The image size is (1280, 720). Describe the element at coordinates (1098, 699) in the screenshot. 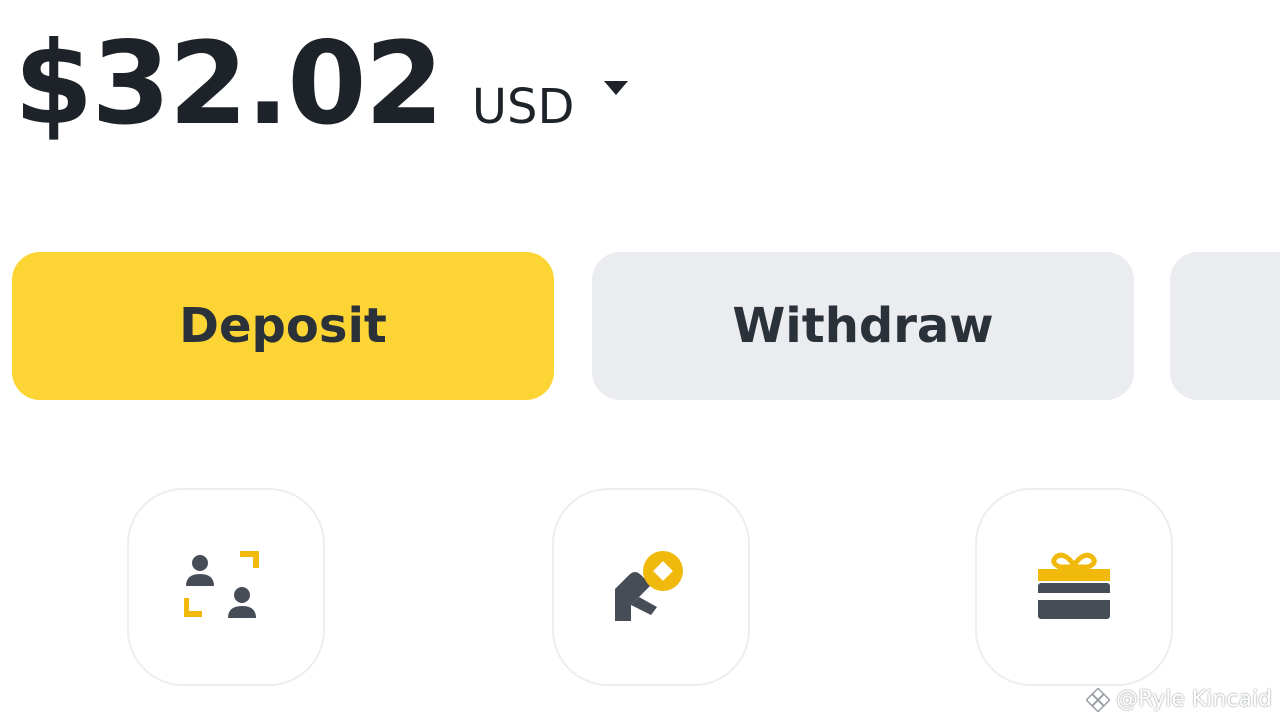

I see `binance-logo-icon` at that location.